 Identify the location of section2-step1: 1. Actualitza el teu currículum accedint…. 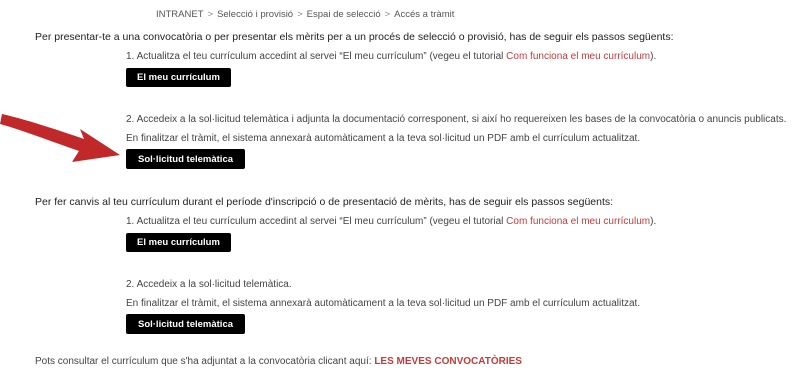
(391, 221).